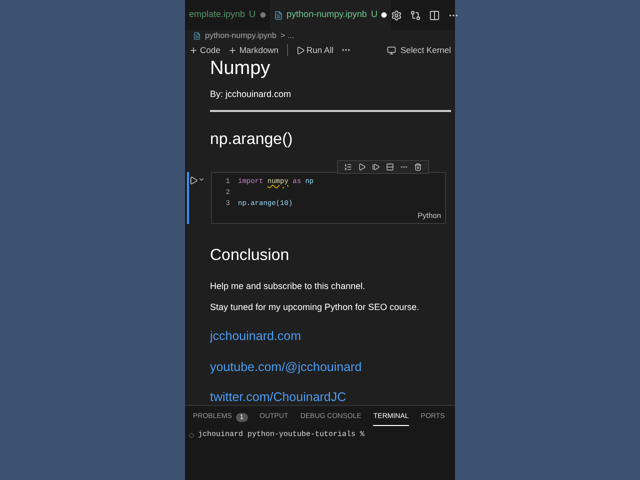  What do you see at coordinates (253, 50) in the screenshot?
I see `add-markdown-button: Markdown` at bounding box center [253, 50].